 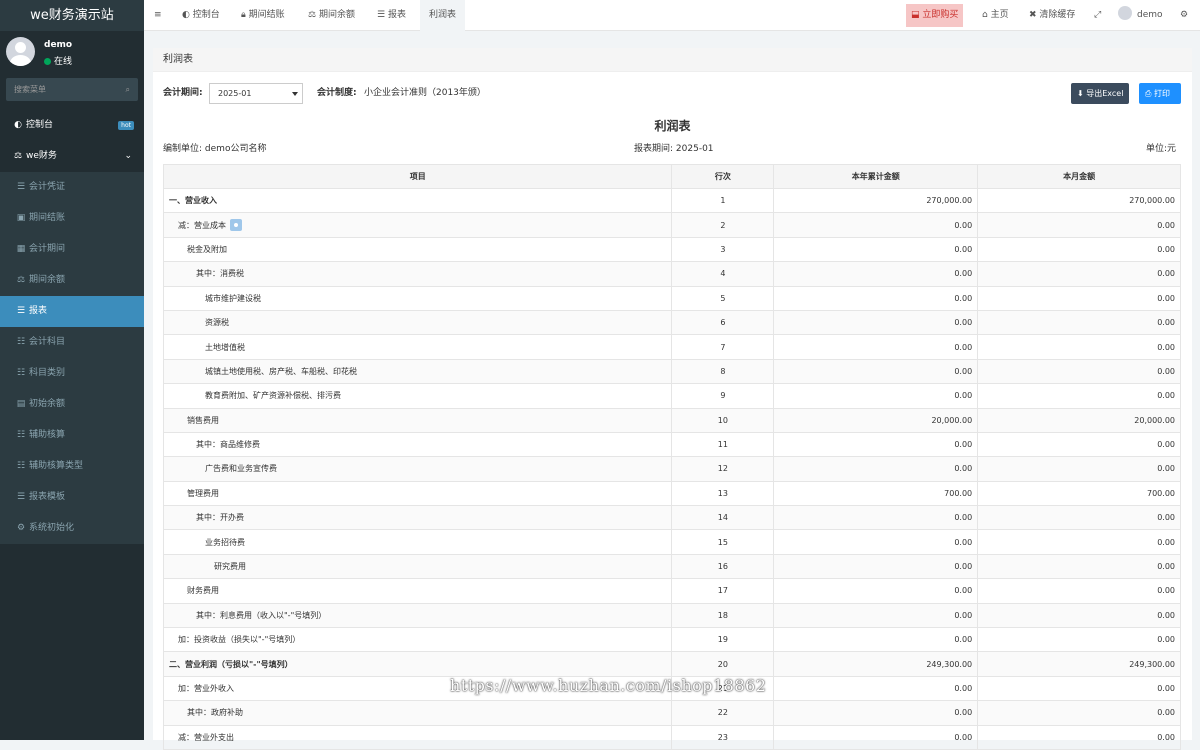 I want to click on cart-icon: ⬓, so click(x=917, y=15).